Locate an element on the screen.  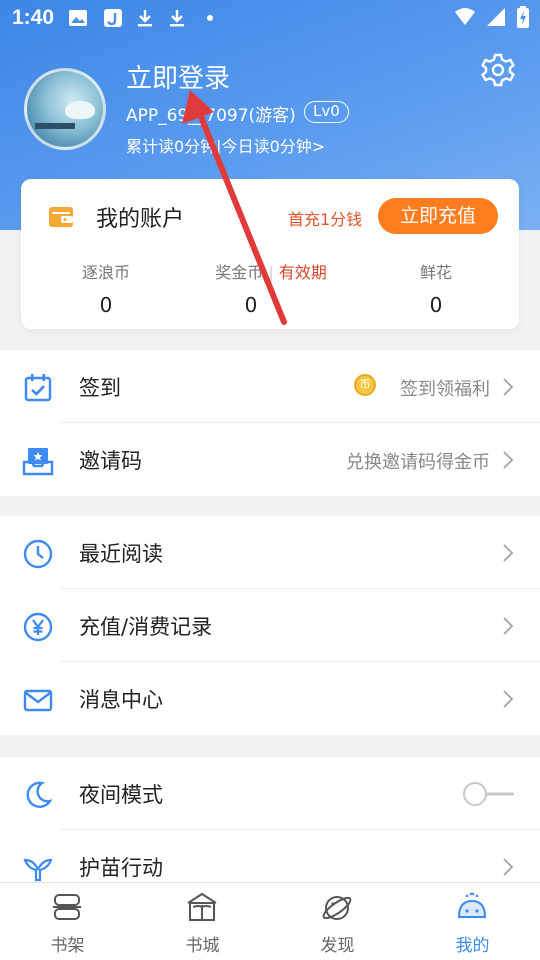
nav-label: 发现 is located at coordinates (337, 946).